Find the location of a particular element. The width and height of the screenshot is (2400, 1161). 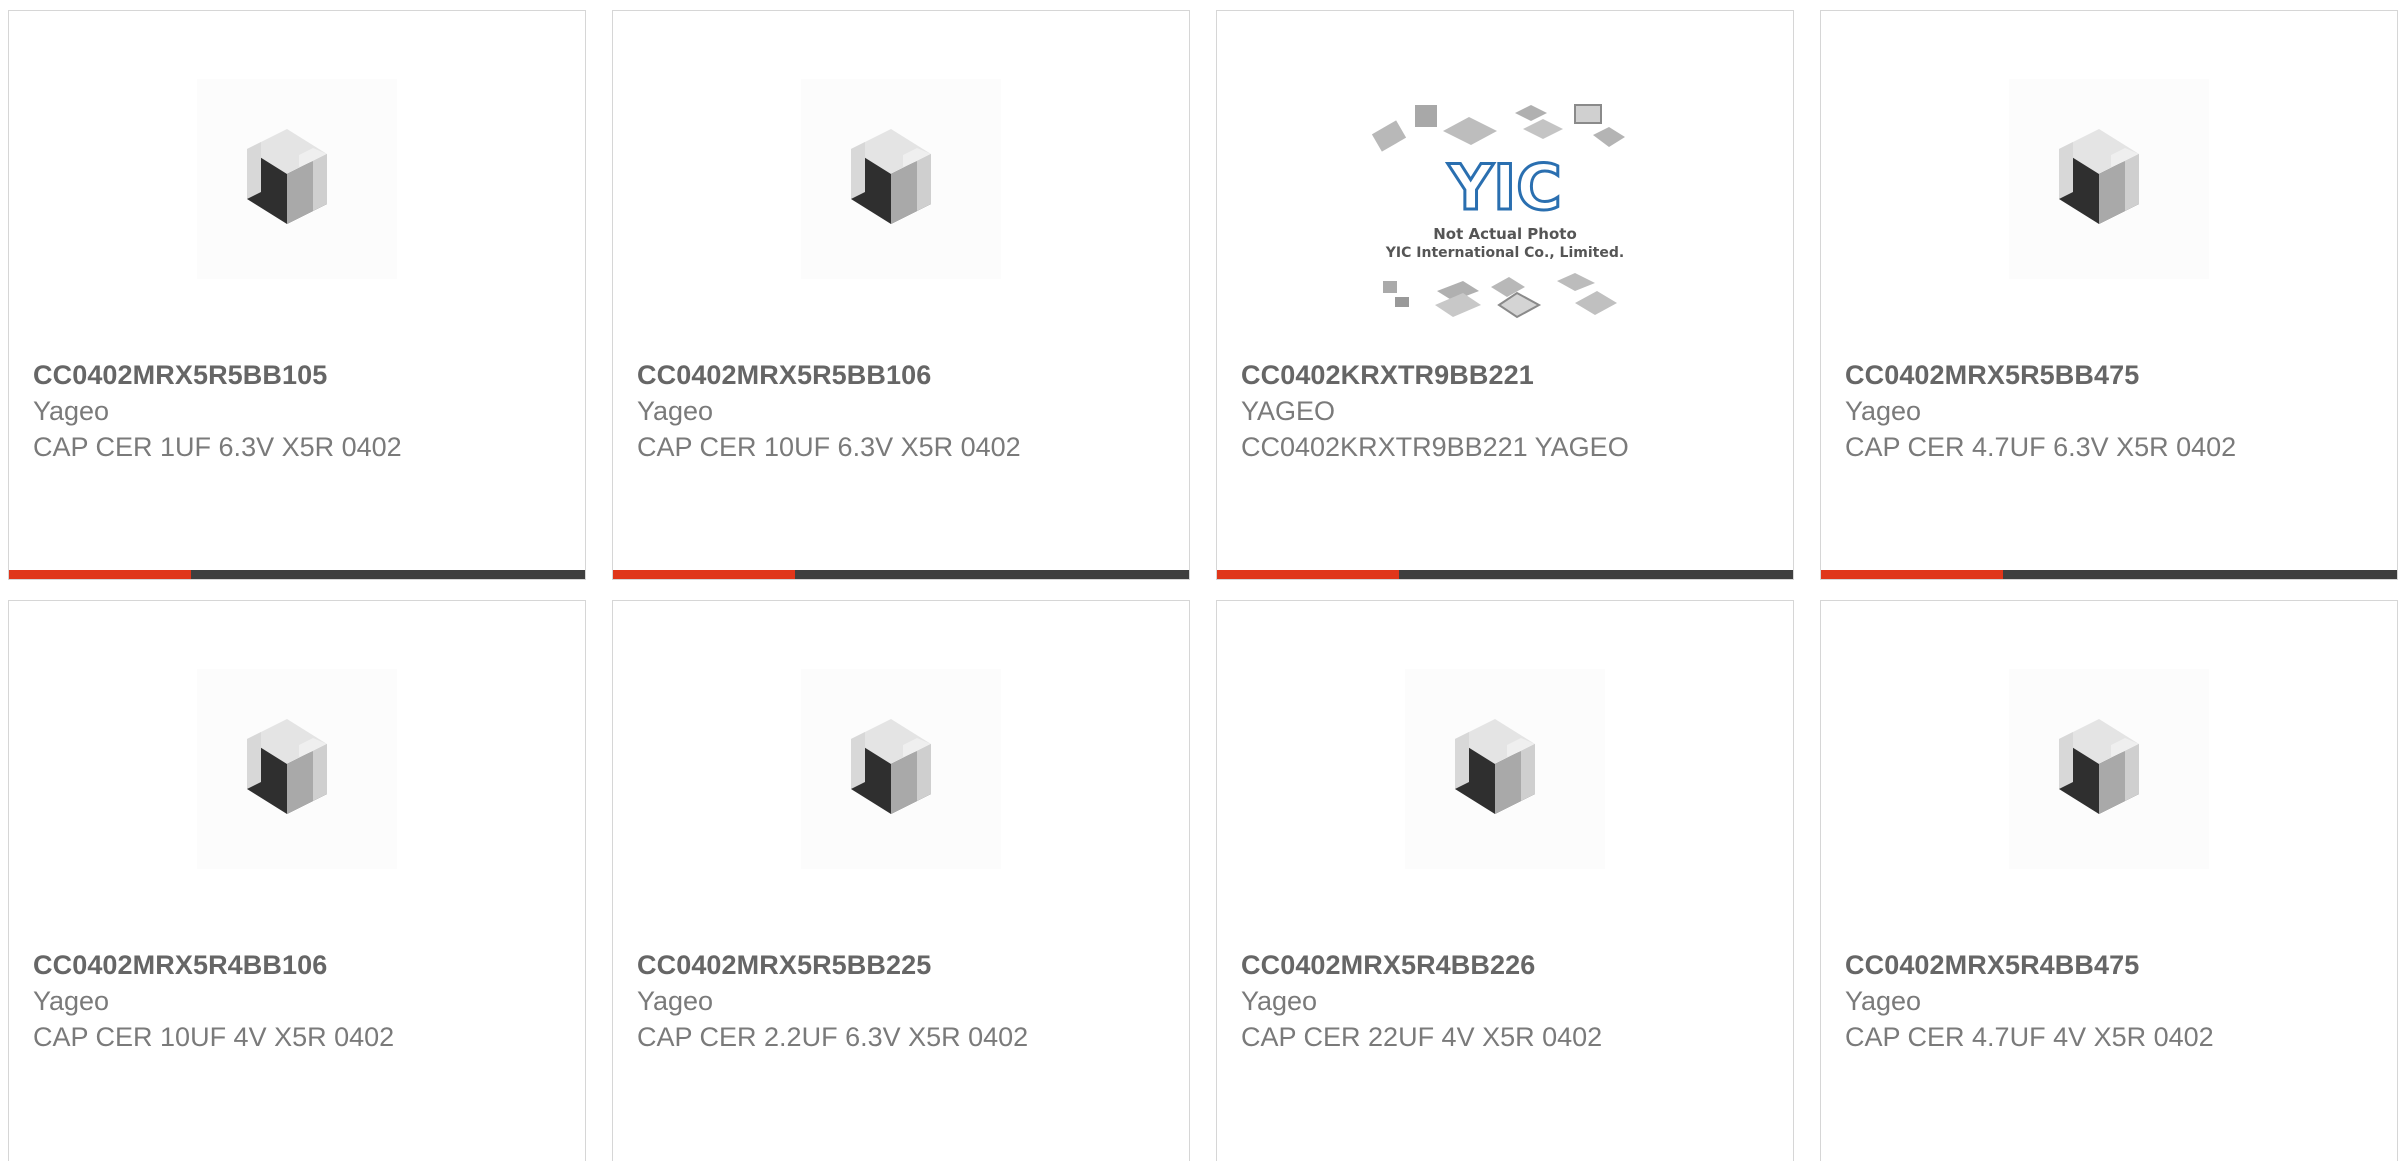

description: CAP CER 4.7UF 4V X5R 0402 is located at coordinates (2029, 1037).